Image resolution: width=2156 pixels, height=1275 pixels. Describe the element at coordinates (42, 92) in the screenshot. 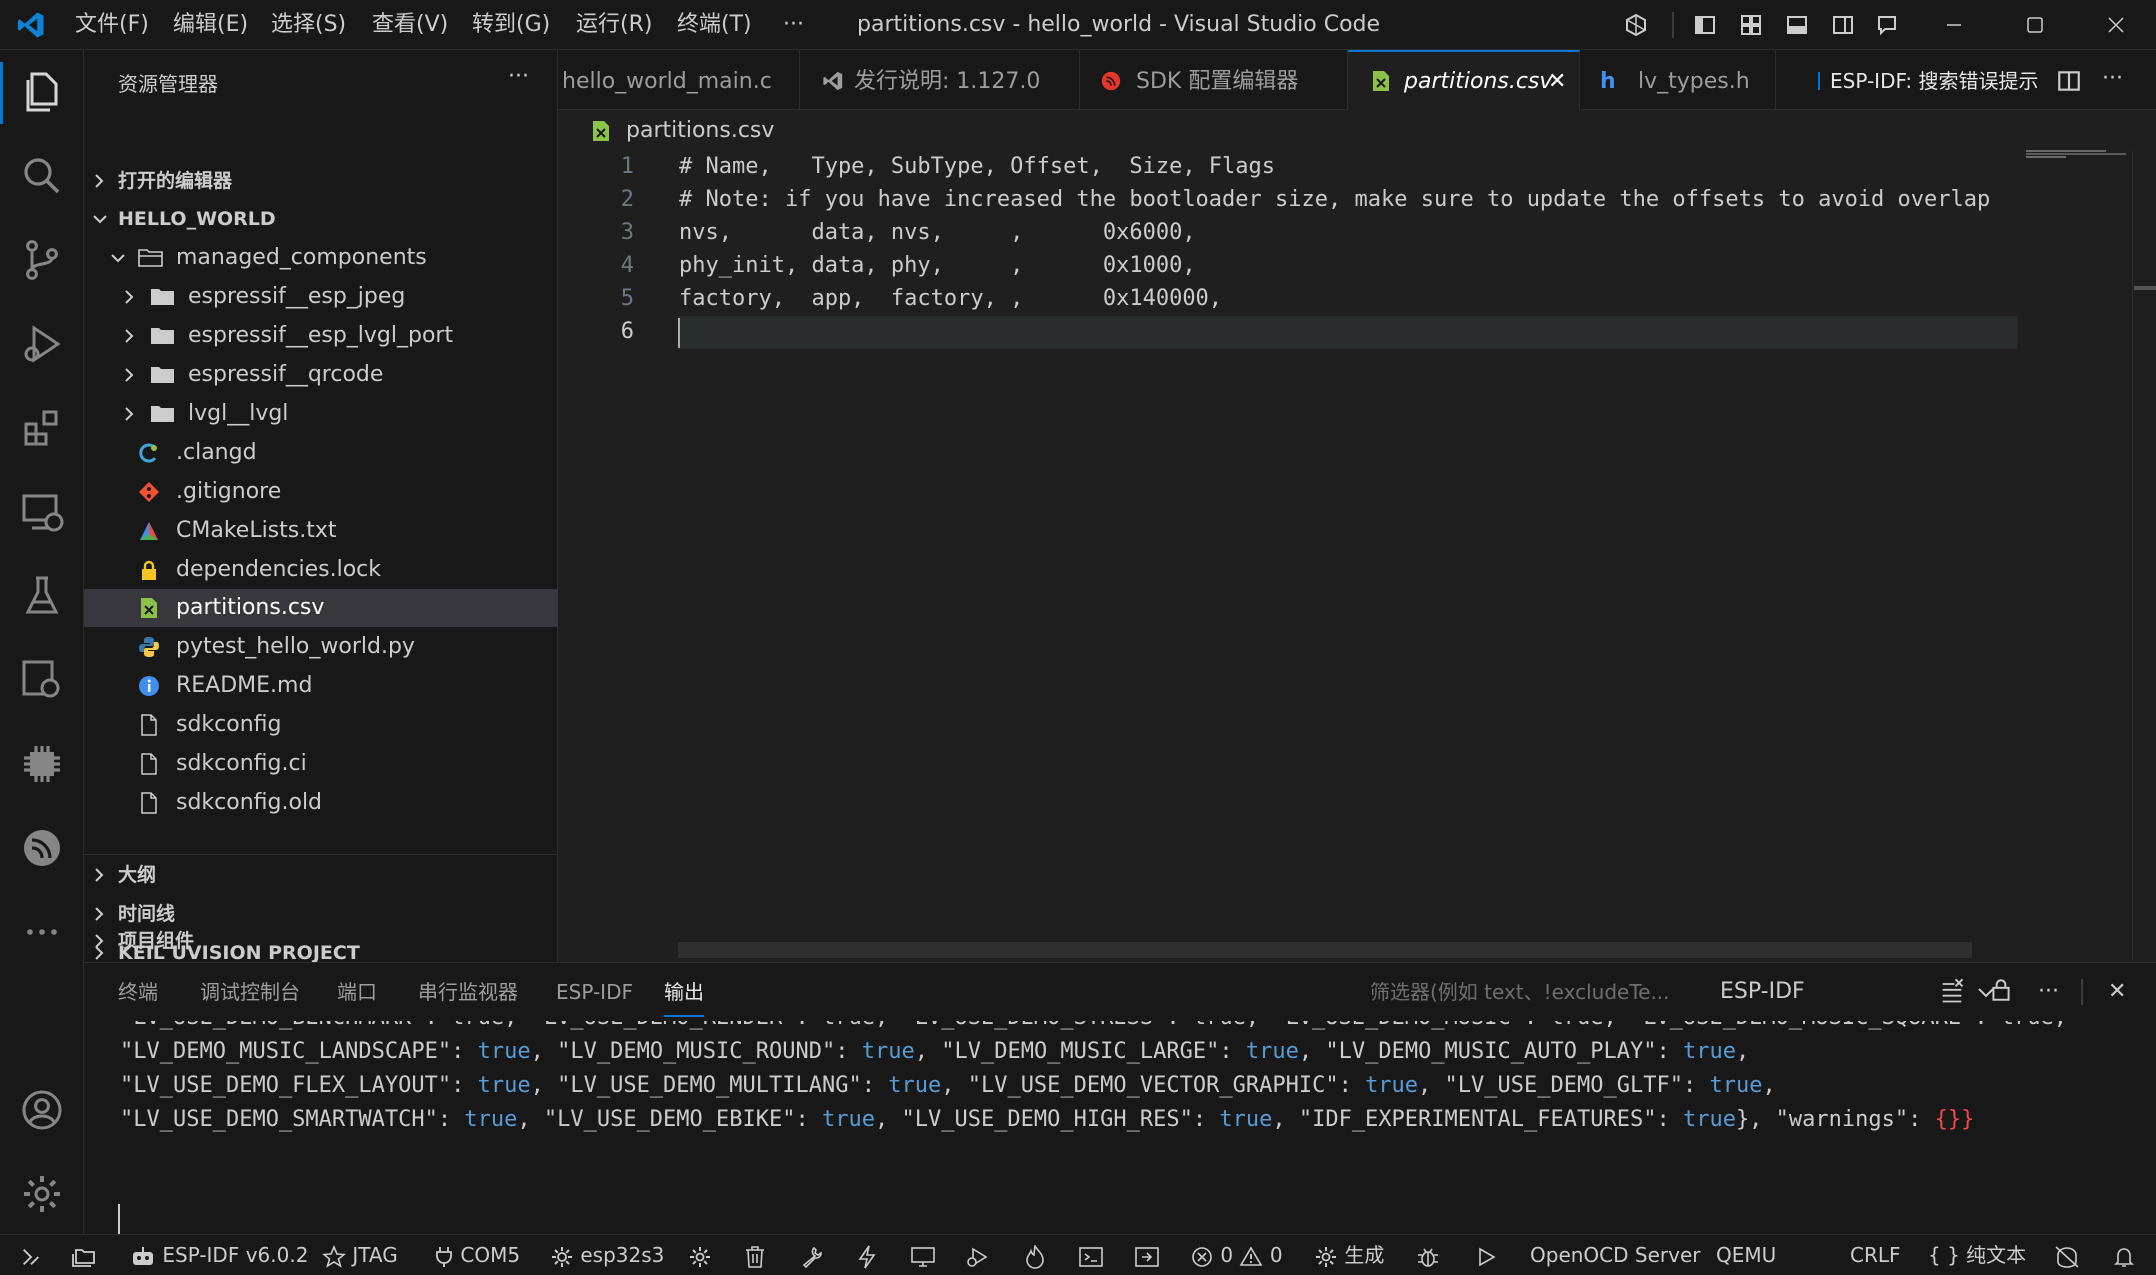

I see `explorer-icon` at that location.